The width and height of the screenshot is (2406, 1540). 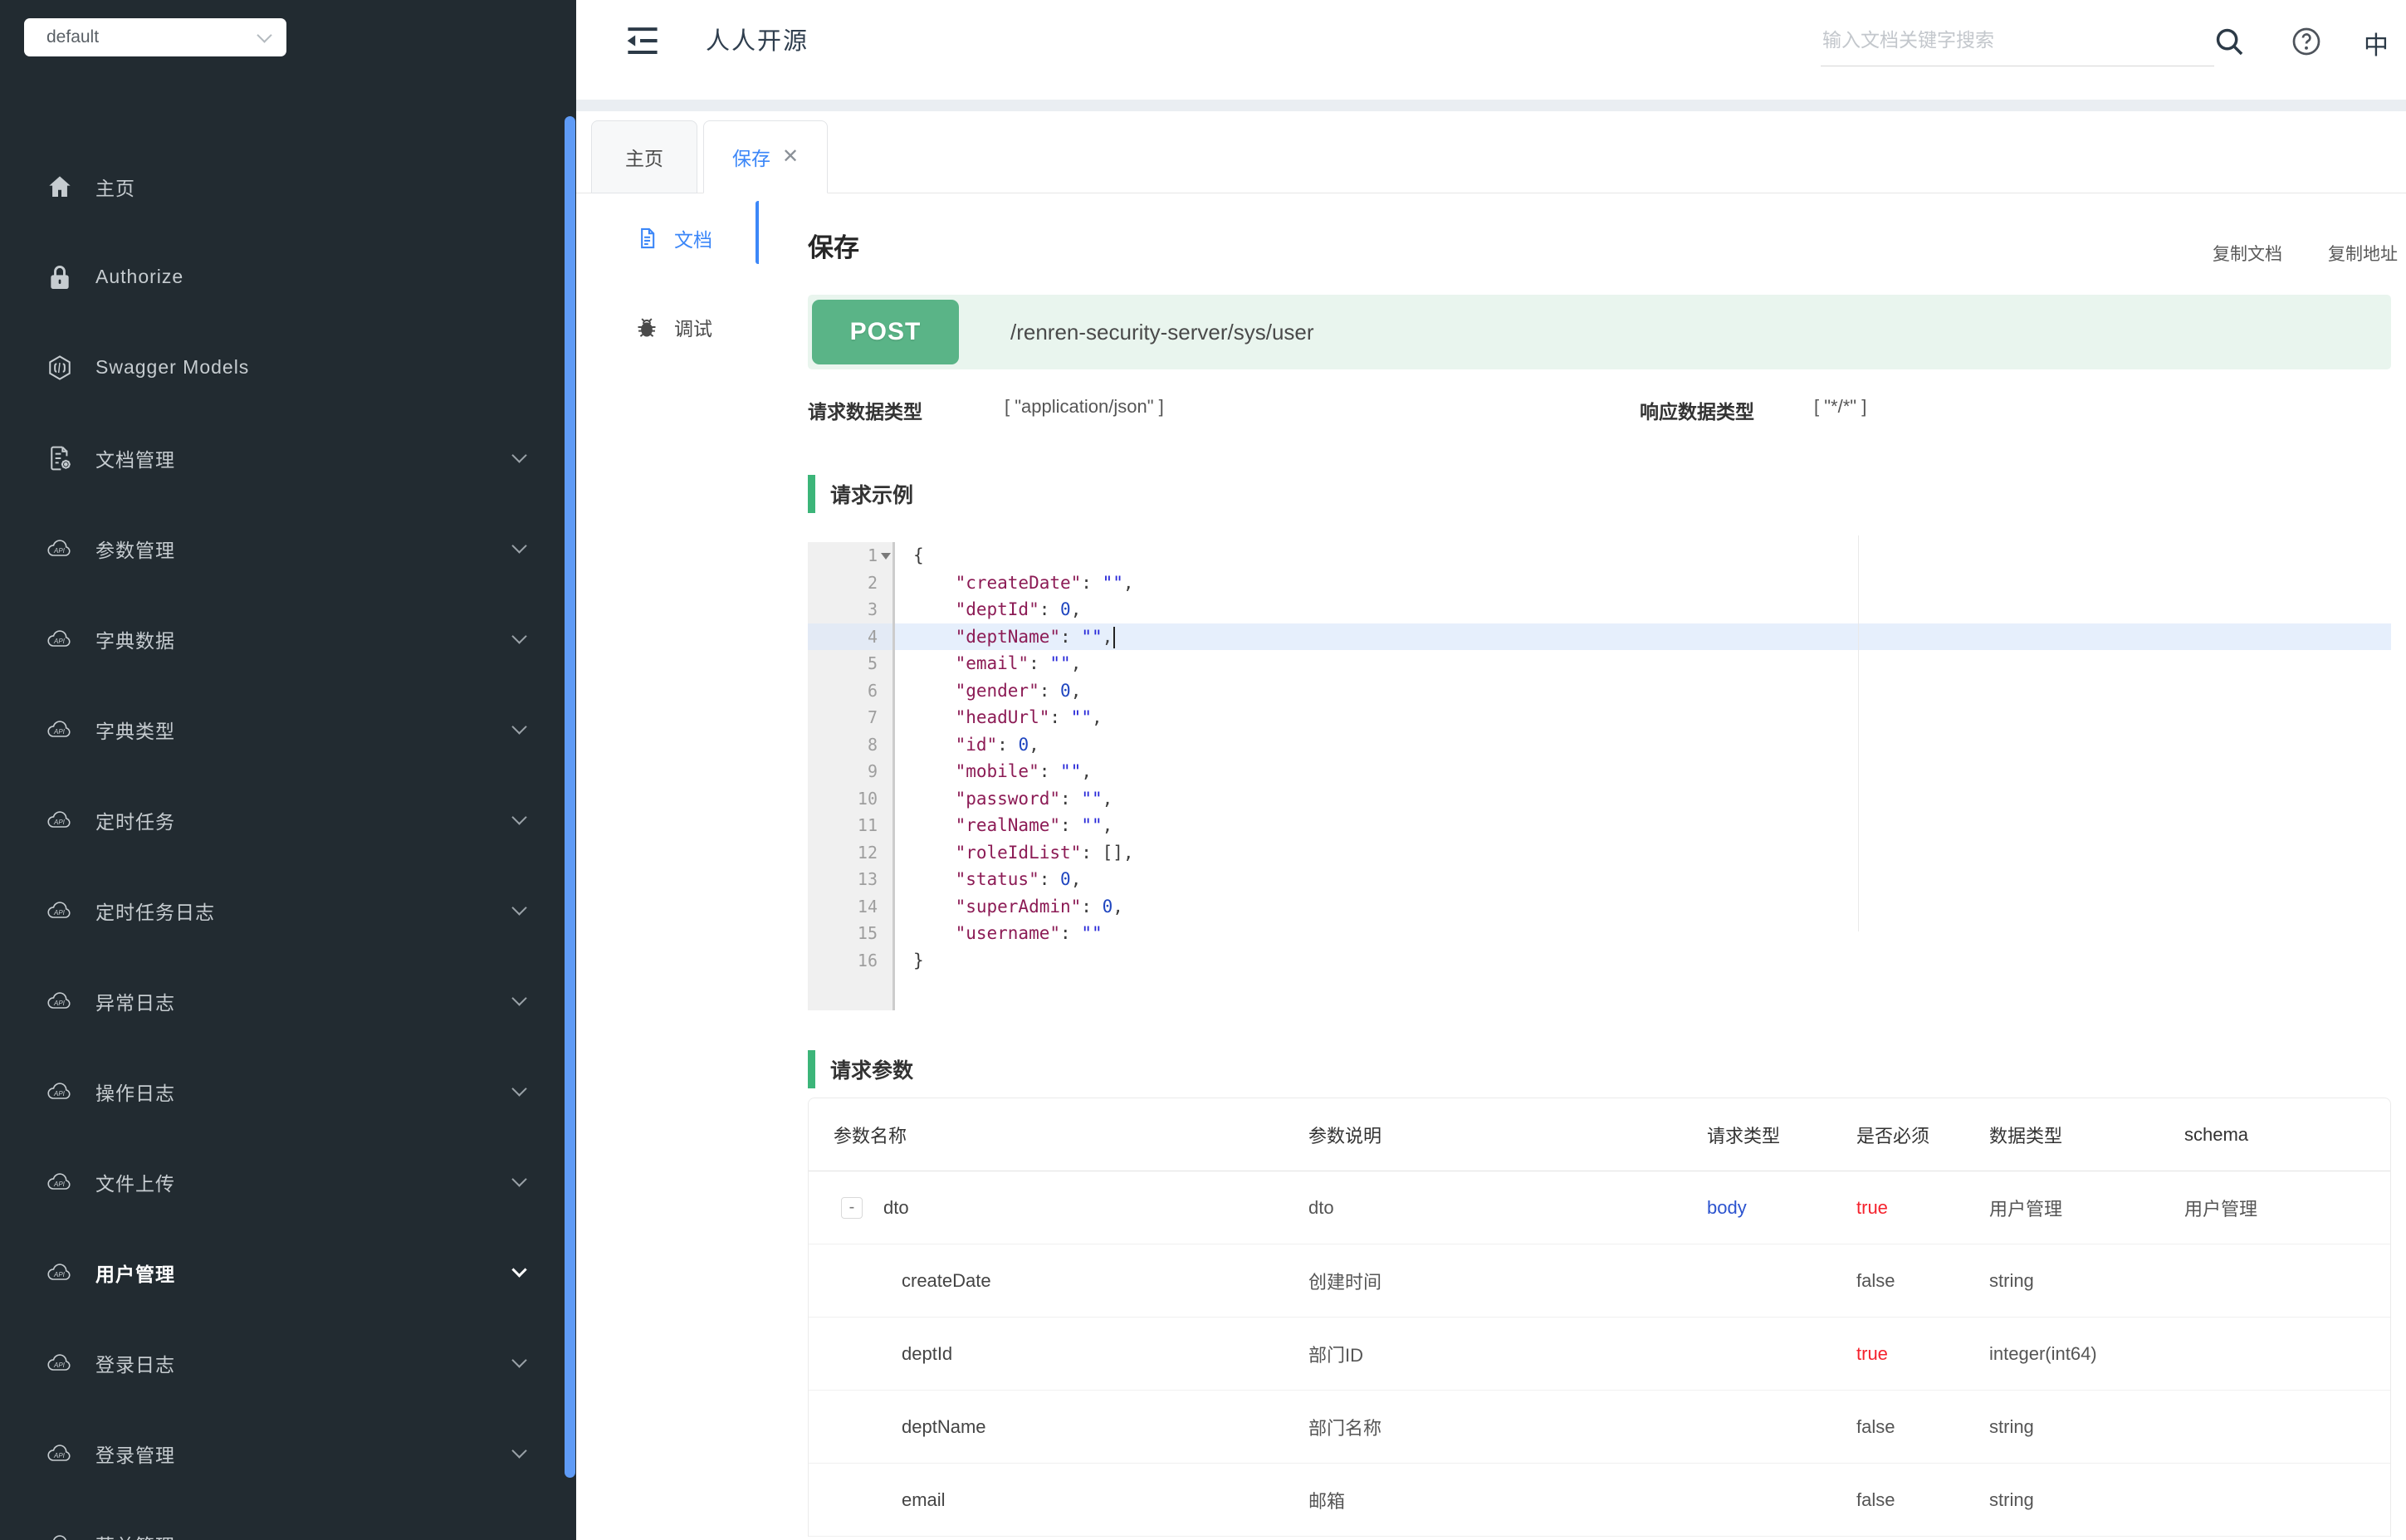 I want to click on search-input, so click(x=2017, y=41).